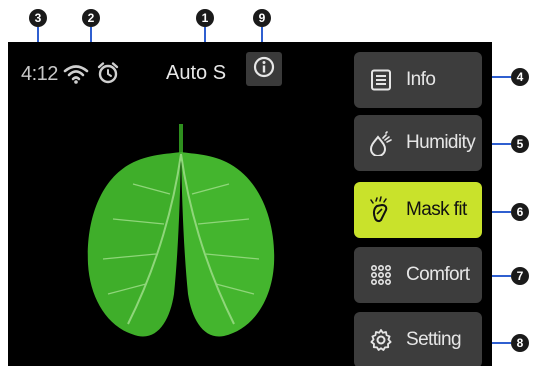 The height and width of the screenshot is (371, 533). I want to click on document-icon, so click(381, 80).